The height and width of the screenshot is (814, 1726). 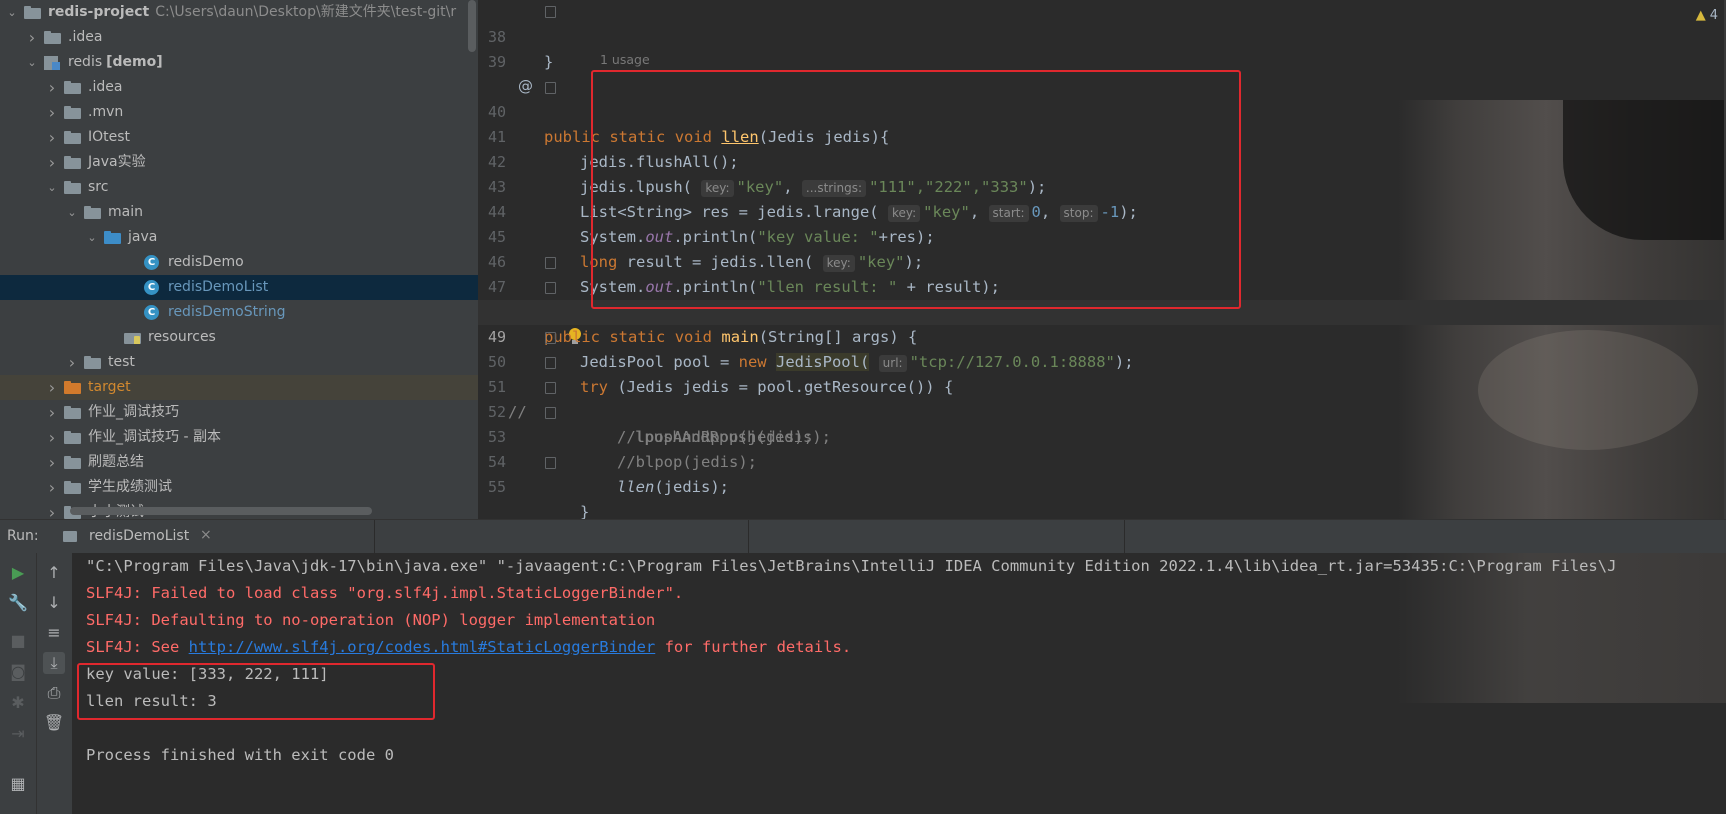 I want to click on tree-item-src: ⌄ src, so click(x=239, y=187).